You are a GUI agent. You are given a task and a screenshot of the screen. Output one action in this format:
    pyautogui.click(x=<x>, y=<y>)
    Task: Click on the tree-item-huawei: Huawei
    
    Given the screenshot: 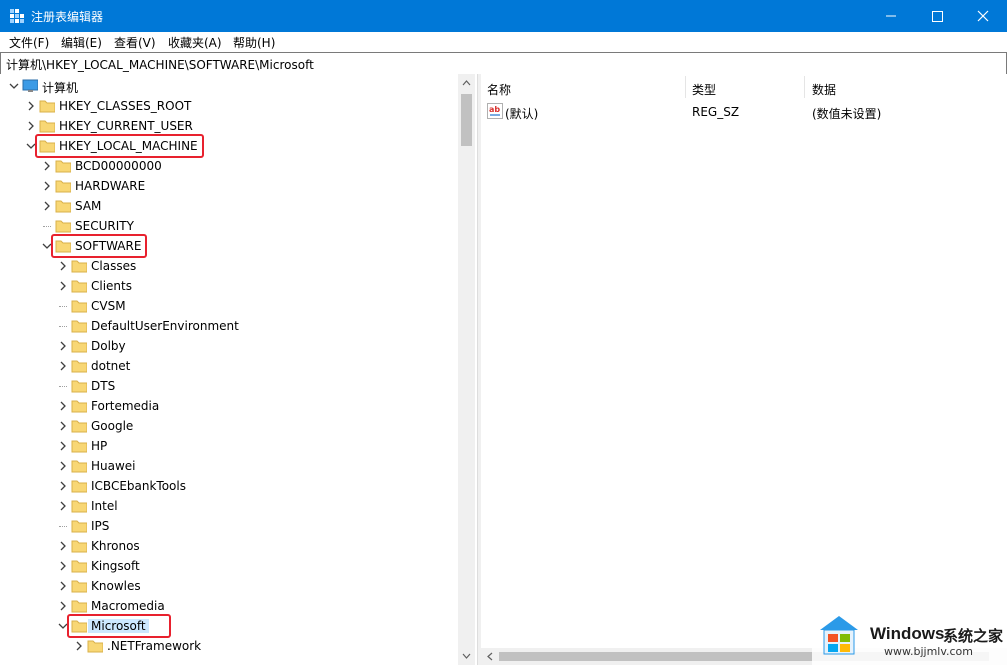 What is the action you would take?
    pyautogui.click(x=227, y=466)
    